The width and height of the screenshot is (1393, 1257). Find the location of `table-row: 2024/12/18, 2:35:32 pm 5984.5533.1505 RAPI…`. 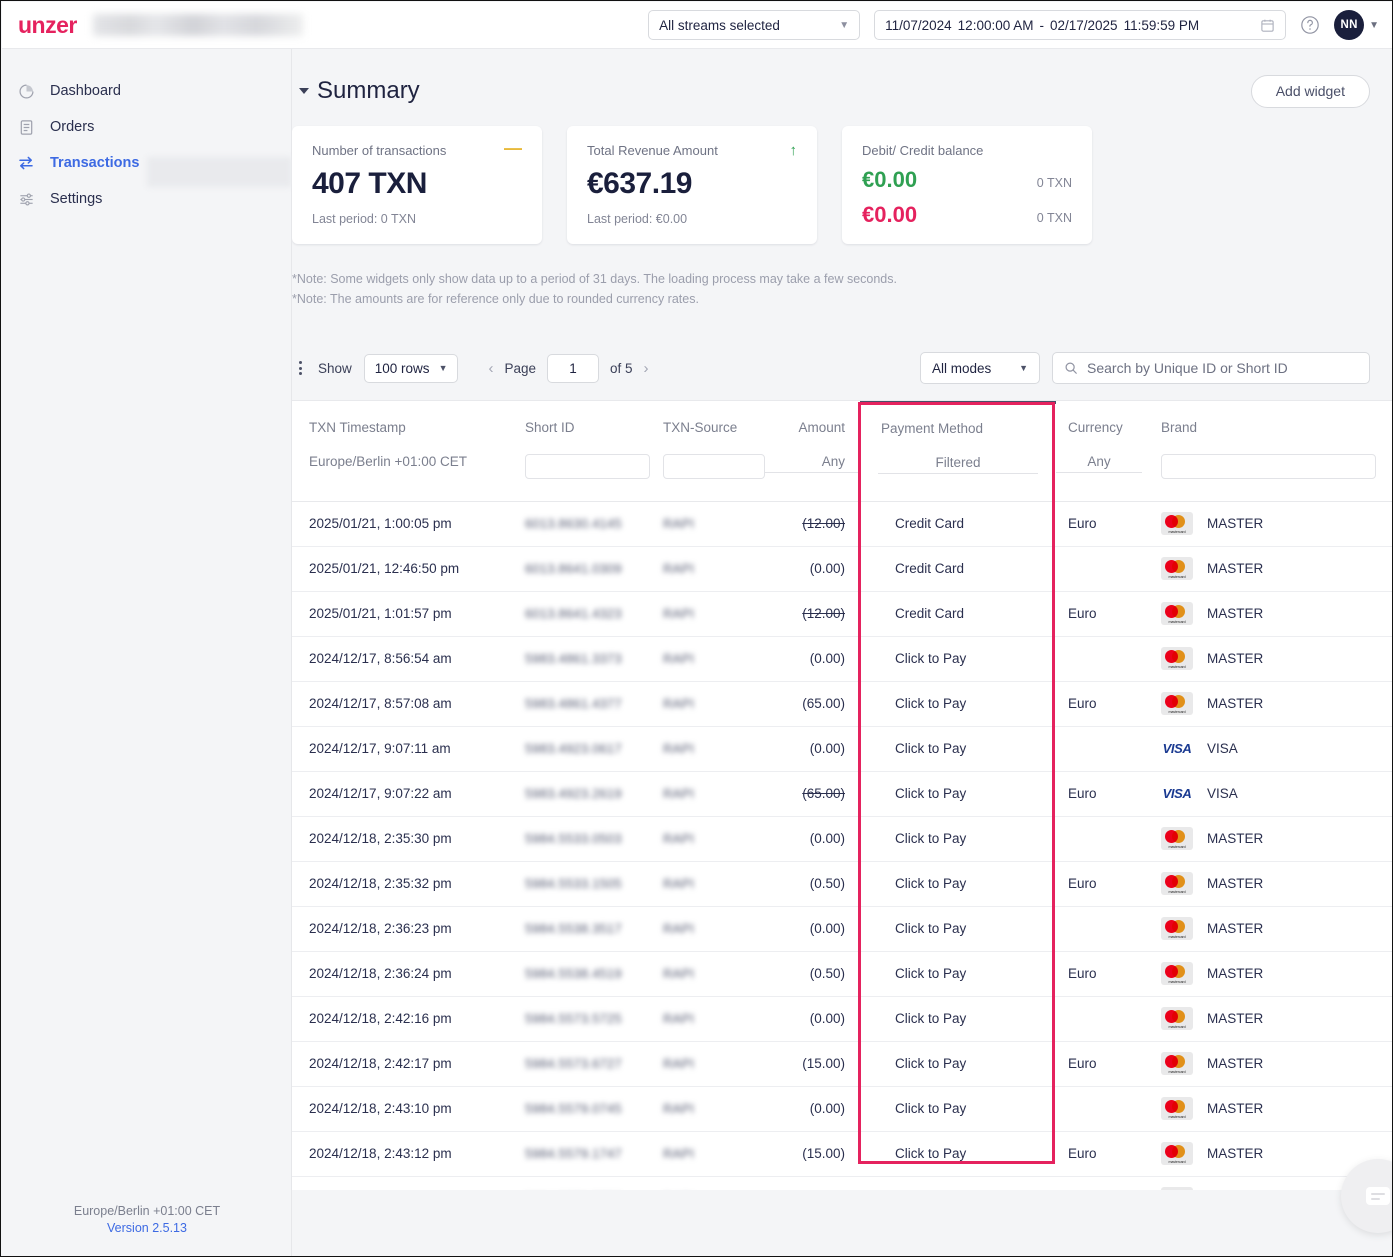

table-row: 2024/12/18, 2:35:32 pm 5984.5533.1505 RAPI… is located at coordinates (842, 884).